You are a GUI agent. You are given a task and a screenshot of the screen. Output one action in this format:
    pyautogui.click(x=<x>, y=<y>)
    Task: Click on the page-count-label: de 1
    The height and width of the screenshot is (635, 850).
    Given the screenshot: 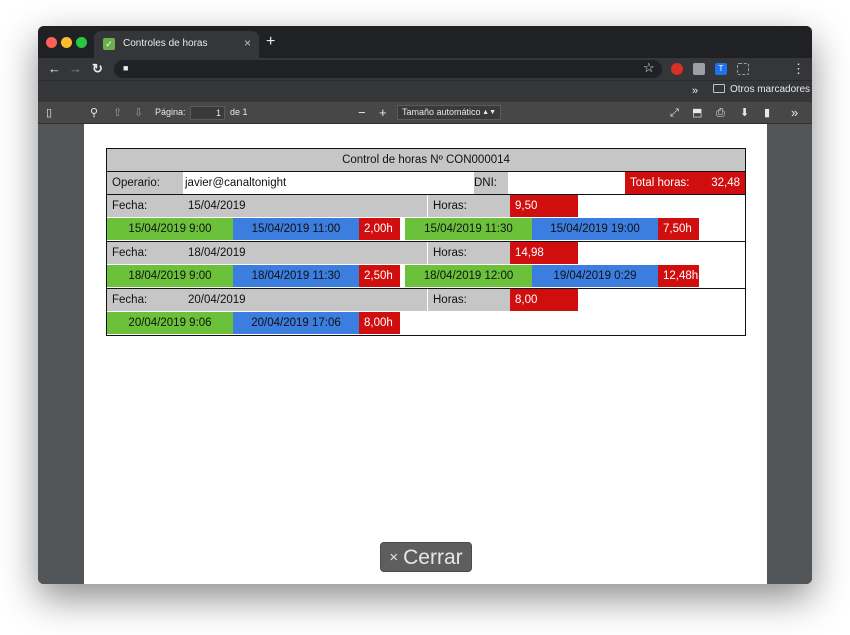 What is the action you would take?
    pyautogui.click(x=239, y=112)
    